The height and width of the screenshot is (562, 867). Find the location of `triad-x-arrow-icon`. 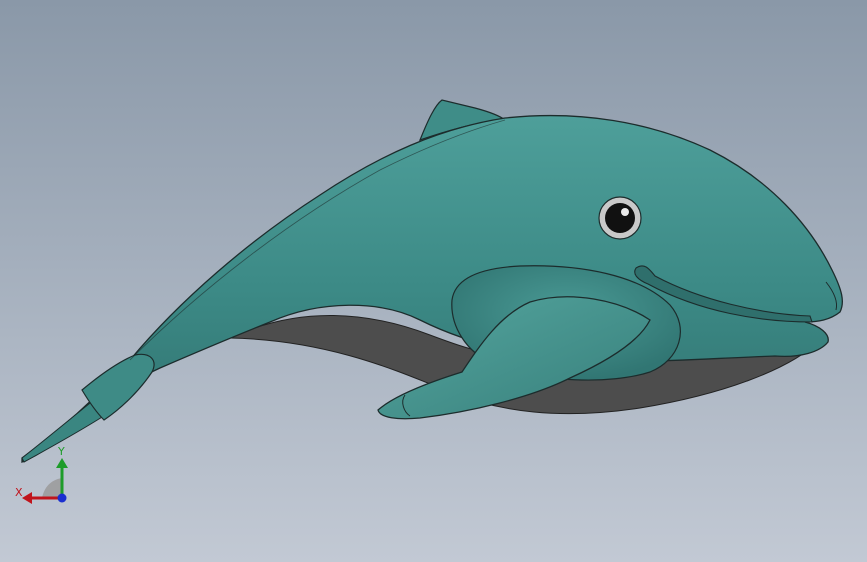

triad-x-arrow-icon is located at coordinates (27, 498).